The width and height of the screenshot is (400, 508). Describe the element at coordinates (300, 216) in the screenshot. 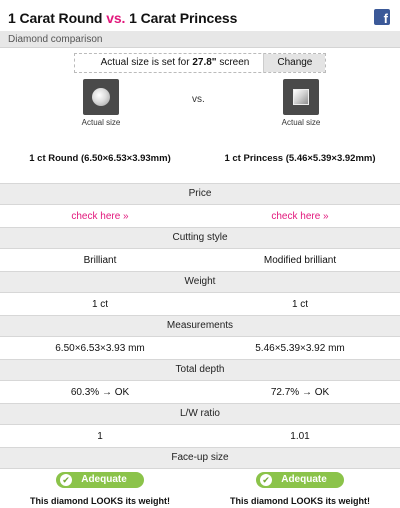

I see `price-link-right: check here »` at that location.